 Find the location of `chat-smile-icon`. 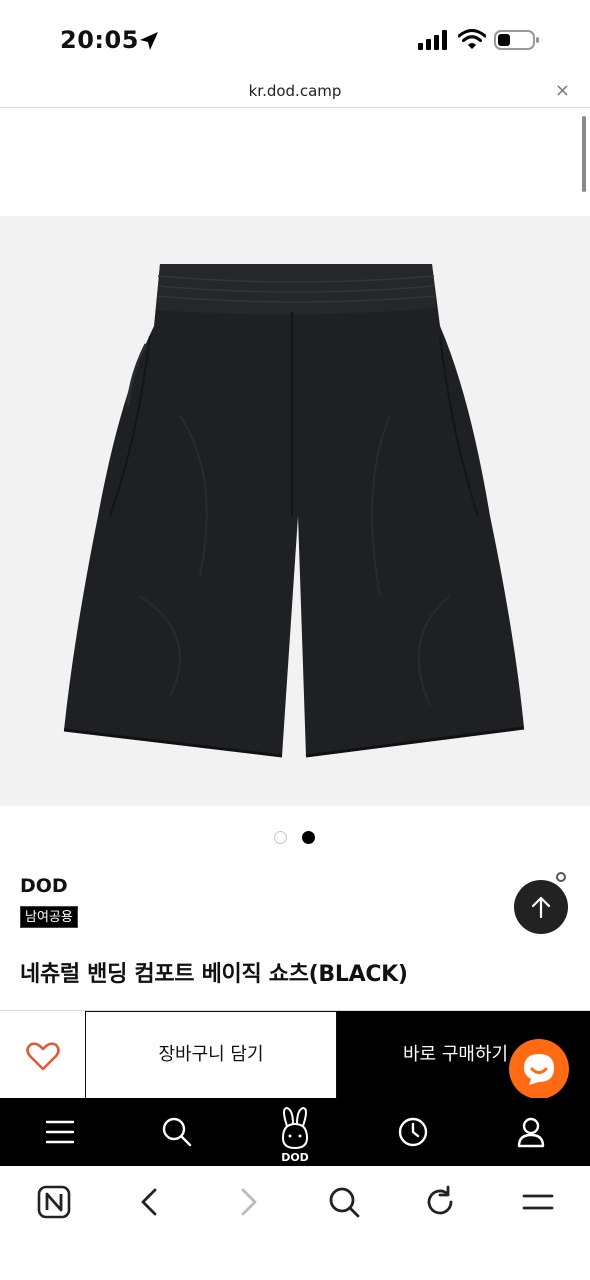

chat-smile-icon is located at coordinates (539, 1069).